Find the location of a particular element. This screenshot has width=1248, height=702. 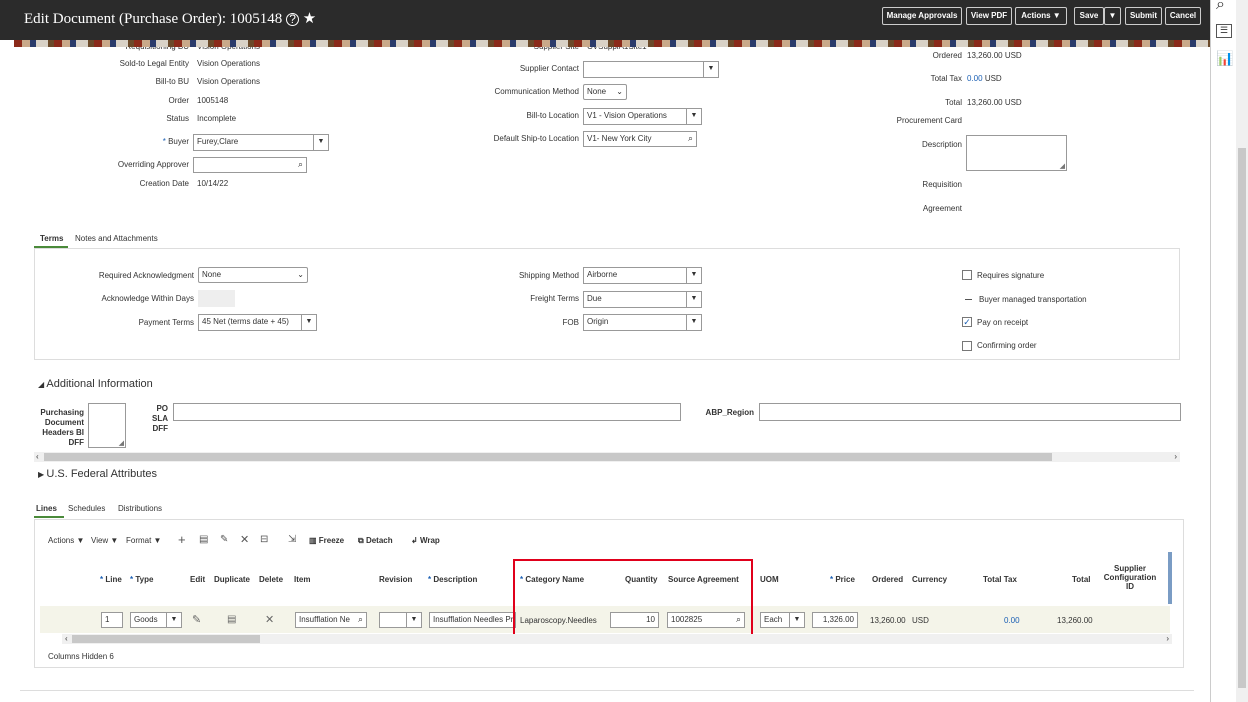

uom-input: Each ▼ is located at coordinates (782, 620).